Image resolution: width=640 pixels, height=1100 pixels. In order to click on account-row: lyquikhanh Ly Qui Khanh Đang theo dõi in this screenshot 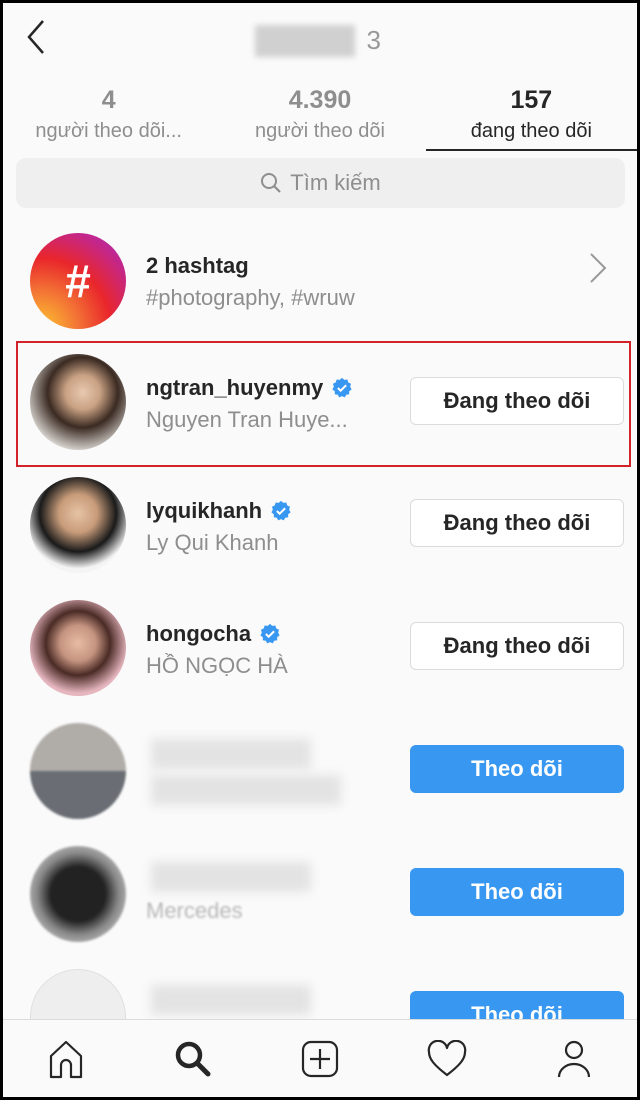, I will do `click(320, 522)`.